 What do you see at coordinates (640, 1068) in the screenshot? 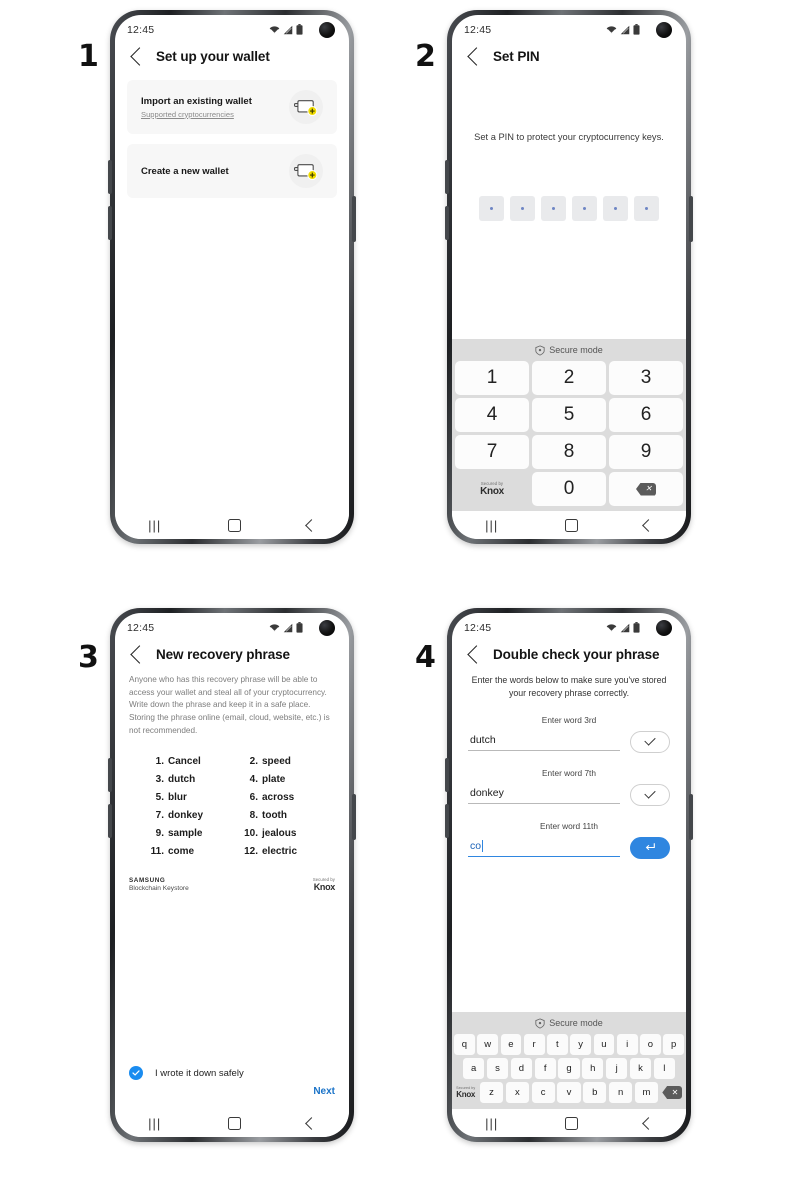
I see `key-k: k` at bounding box center [640, 1068].